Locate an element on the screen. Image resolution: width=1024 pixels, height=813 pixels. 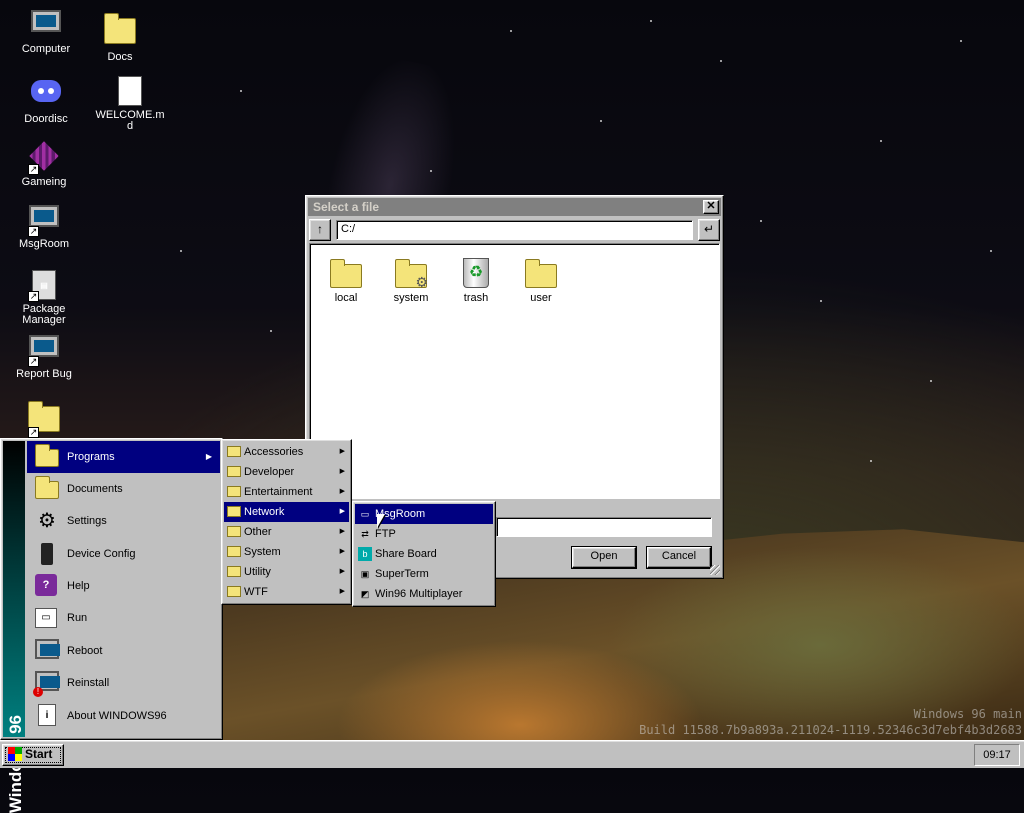
watermark-line-1: Windows 96 main is located at coordinates (967, 714).